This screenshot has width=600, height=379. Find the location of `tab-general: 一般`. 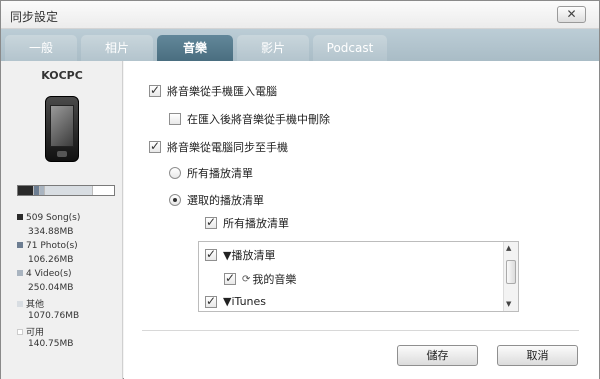

tab-general: 一般 is located at coordinates (41, 48).